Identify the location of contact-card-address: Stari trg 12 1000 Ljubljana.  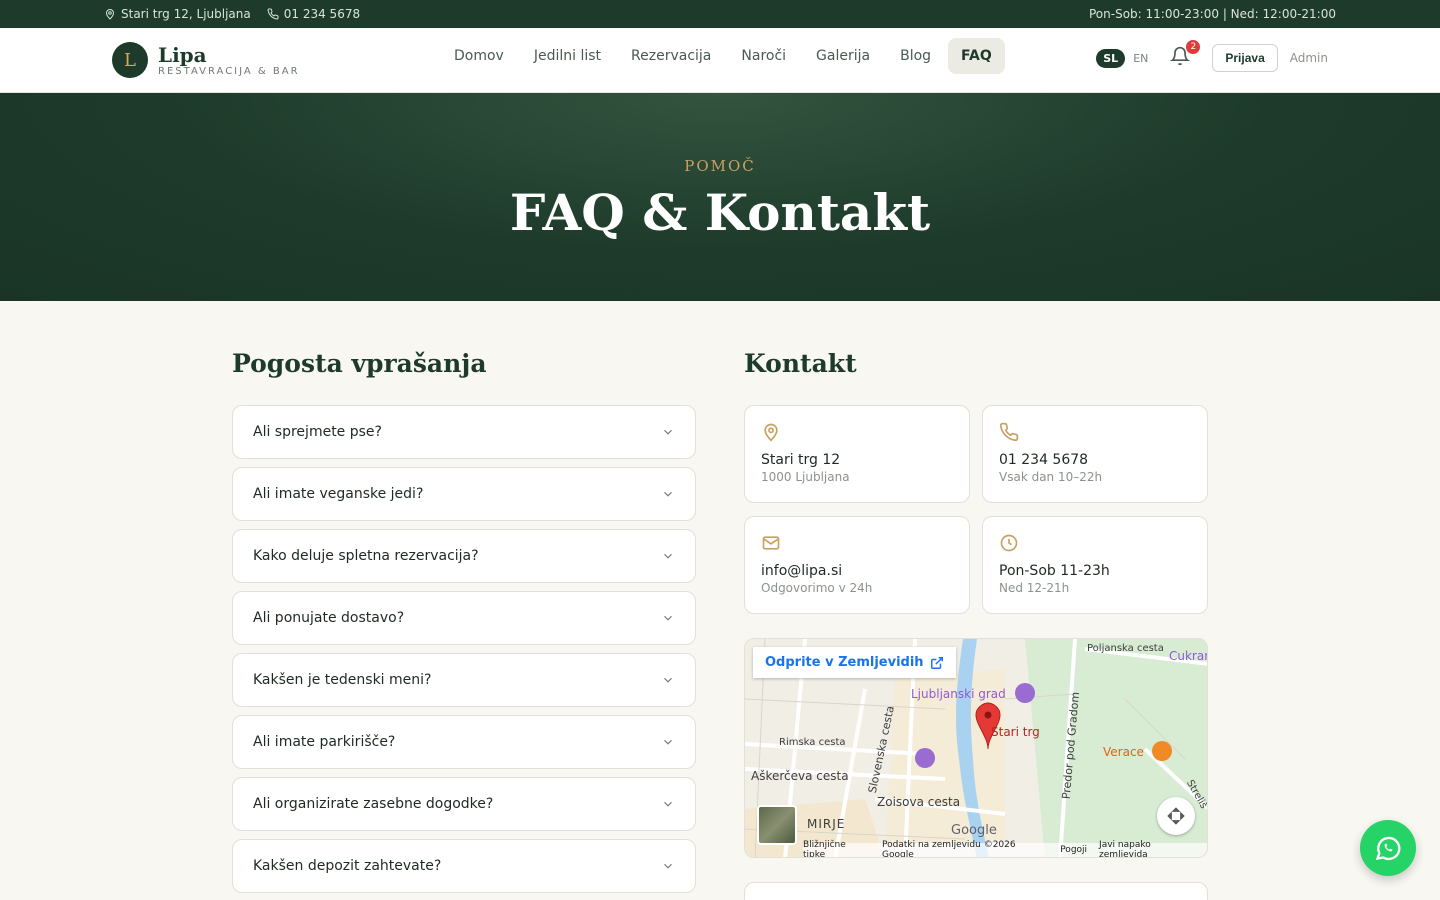
(857, 454).